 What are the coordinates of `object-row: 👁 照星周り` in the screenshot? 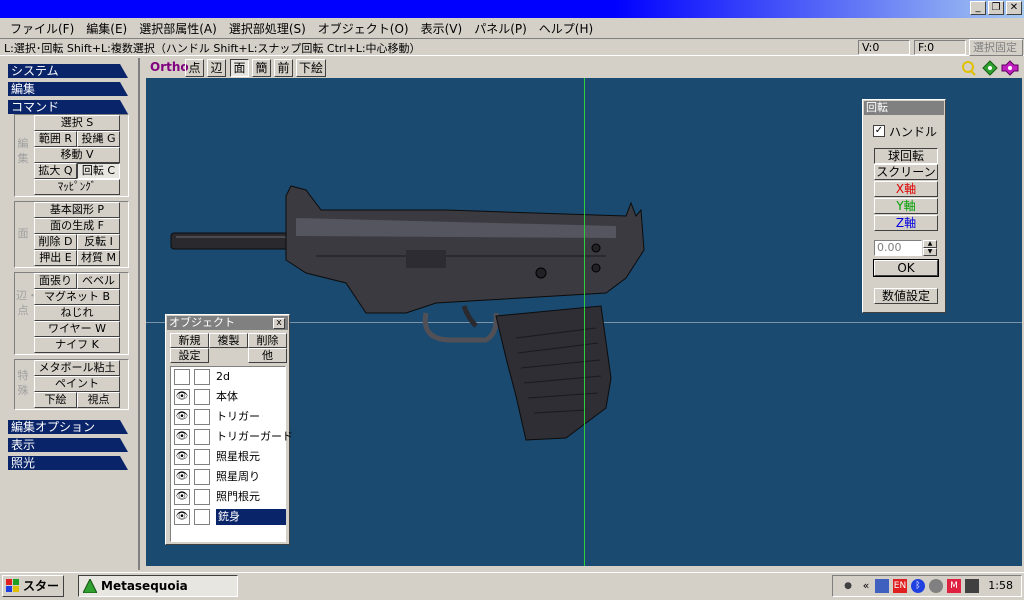 It's located at (229, 477).